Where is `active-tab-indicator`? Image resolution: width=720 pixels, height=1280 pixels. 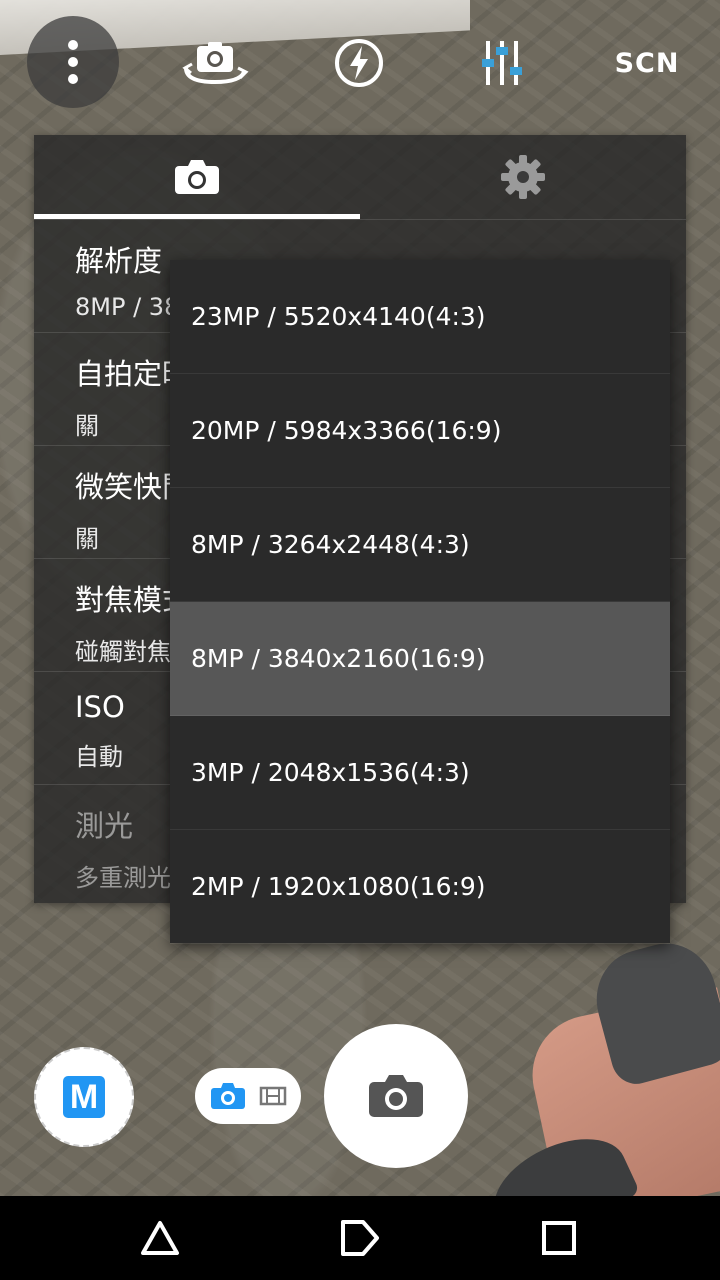 active-tab-indicator is located at coordinates (197, 216).